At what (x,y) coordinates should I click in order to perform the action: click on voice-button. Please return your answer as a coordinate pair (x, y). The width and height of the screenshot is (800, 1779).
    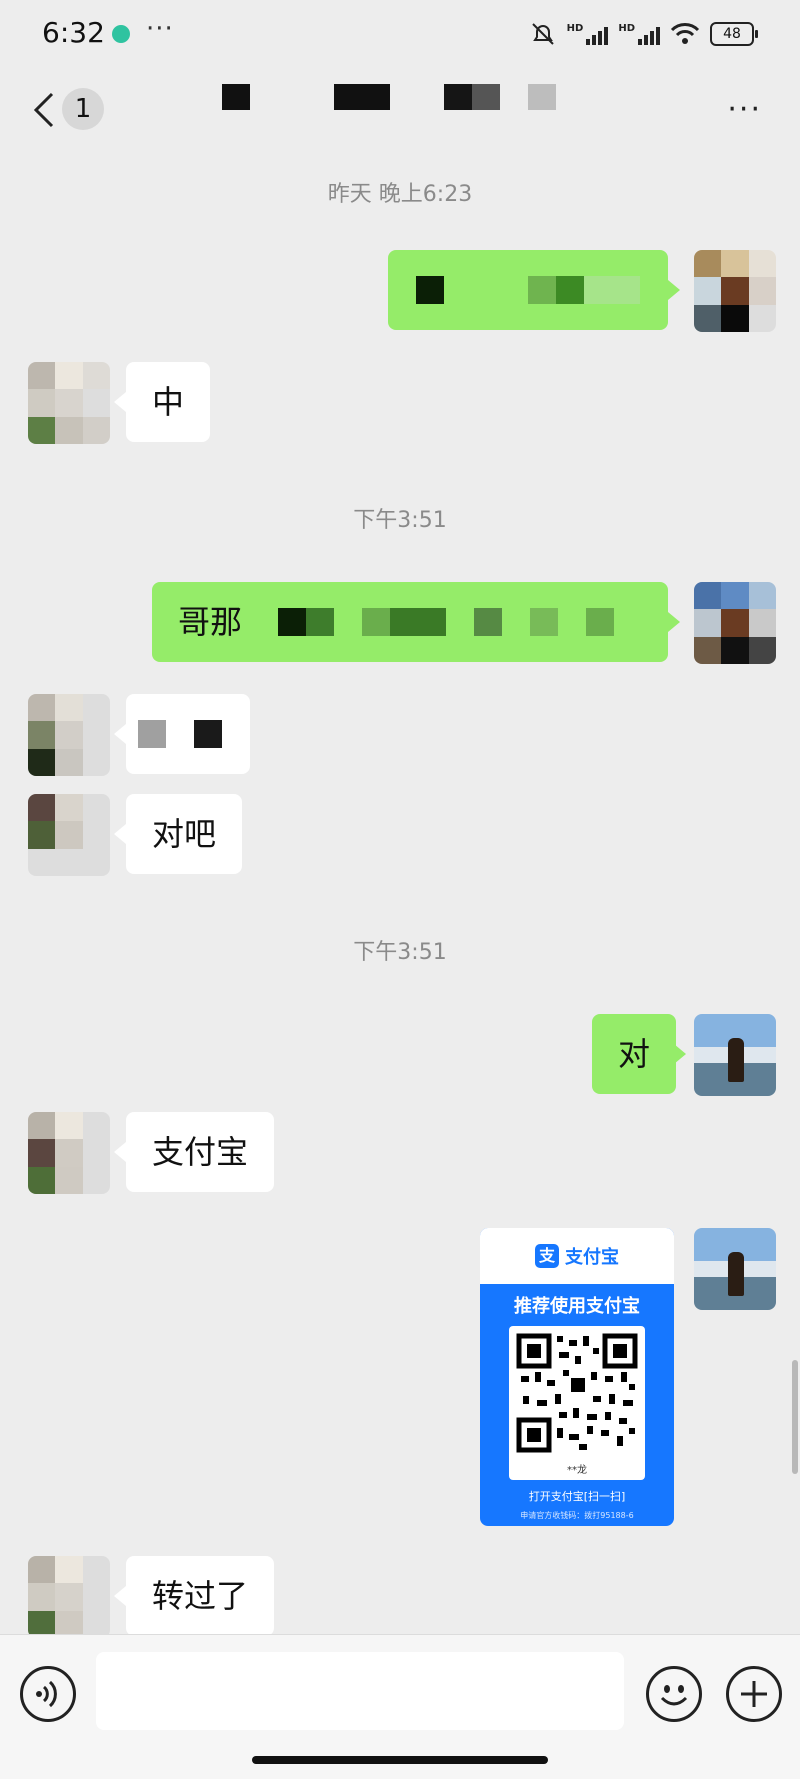
    Looking at the image, I should click on (48, 1694).